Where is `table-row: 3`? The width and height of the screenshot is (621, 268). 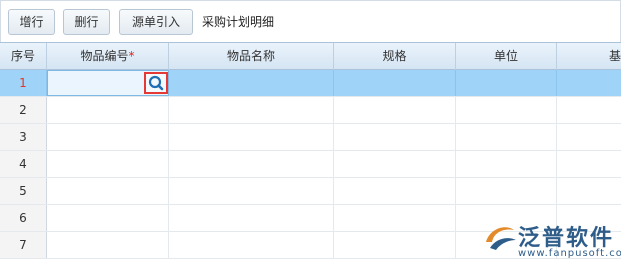 table-row: 3 is located at coordinates (310, 137).